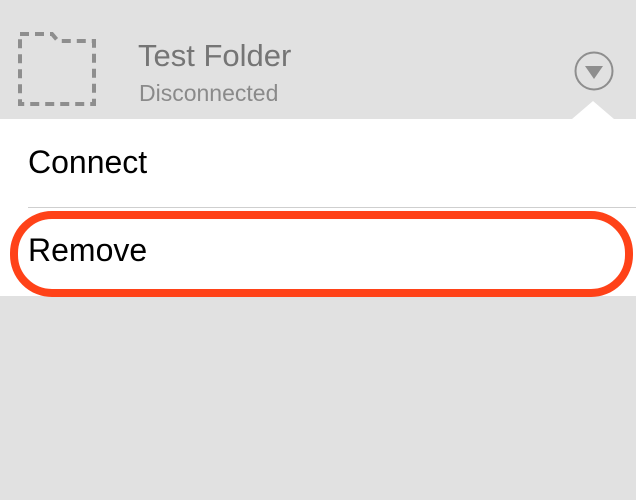 Image resolution: width=636 pixels, height=500 pixels. I want to click on folder-icon, so click(57, 69).